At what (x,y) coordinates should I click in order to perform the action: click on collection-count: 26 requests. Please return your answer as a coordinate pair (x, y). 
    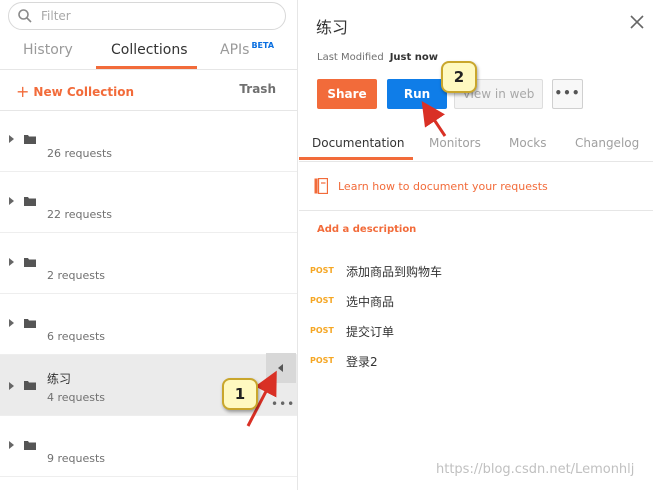
    Looking at the image, I should click on (80, 153).